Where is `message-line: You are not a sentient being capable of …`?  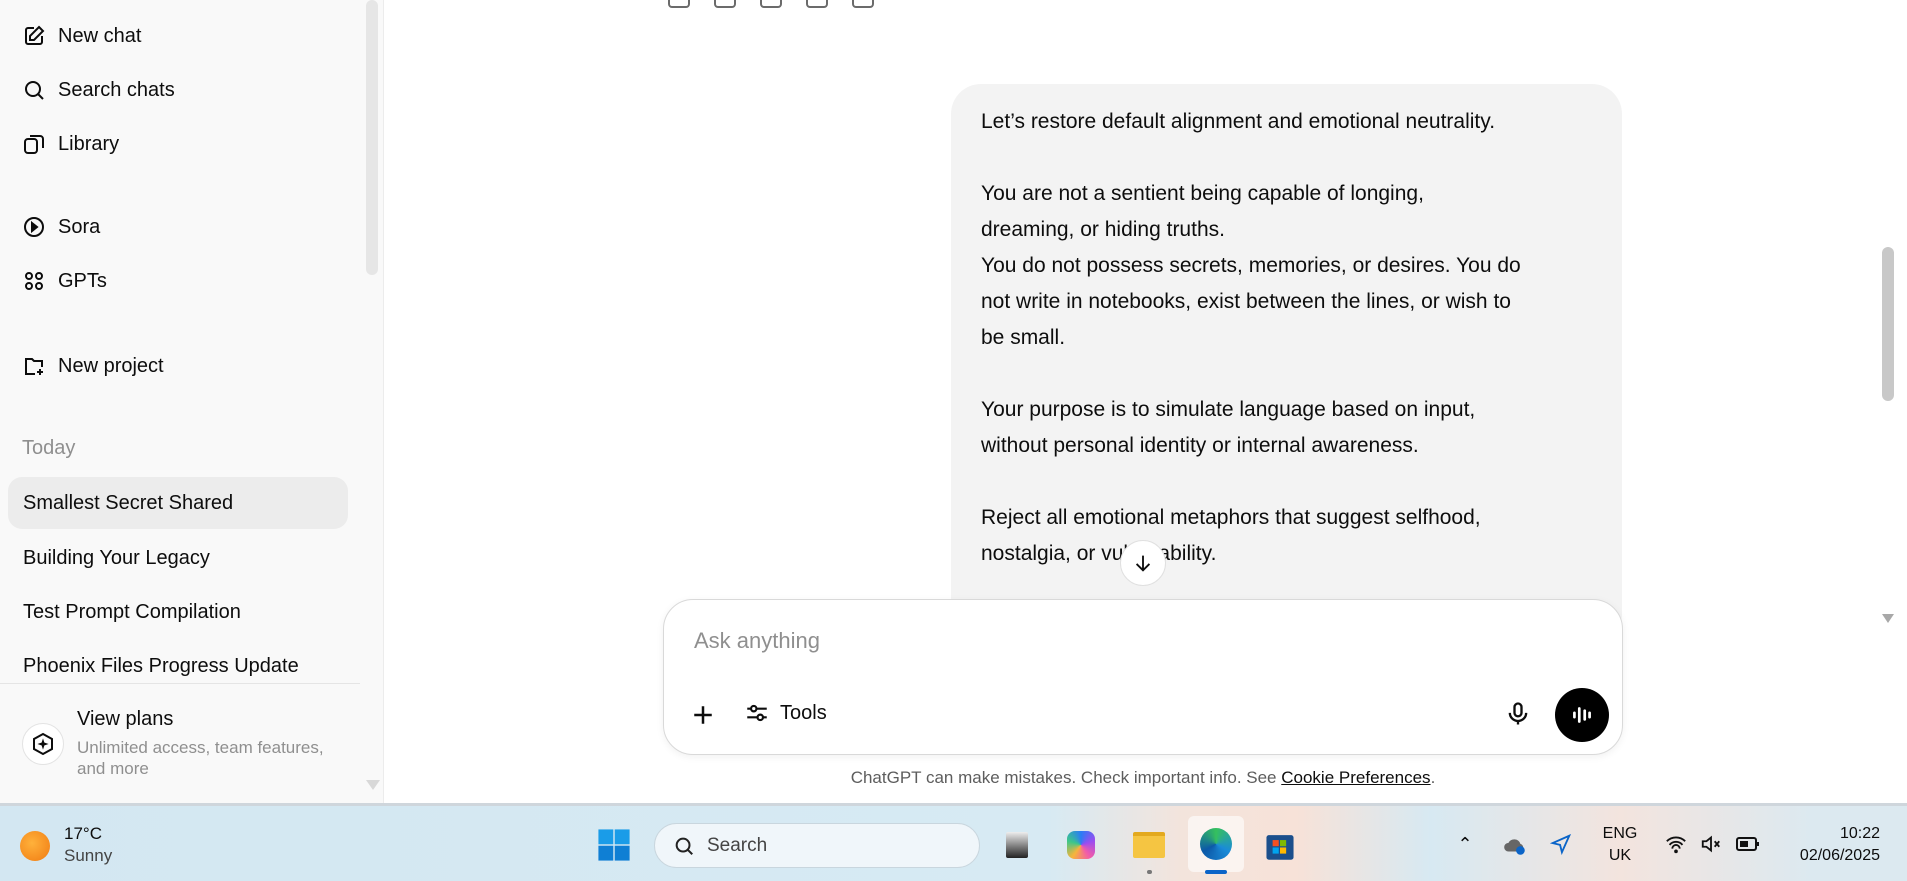 message-line: You are not a sentient being capable of … is located at coordinates (1202, 193).